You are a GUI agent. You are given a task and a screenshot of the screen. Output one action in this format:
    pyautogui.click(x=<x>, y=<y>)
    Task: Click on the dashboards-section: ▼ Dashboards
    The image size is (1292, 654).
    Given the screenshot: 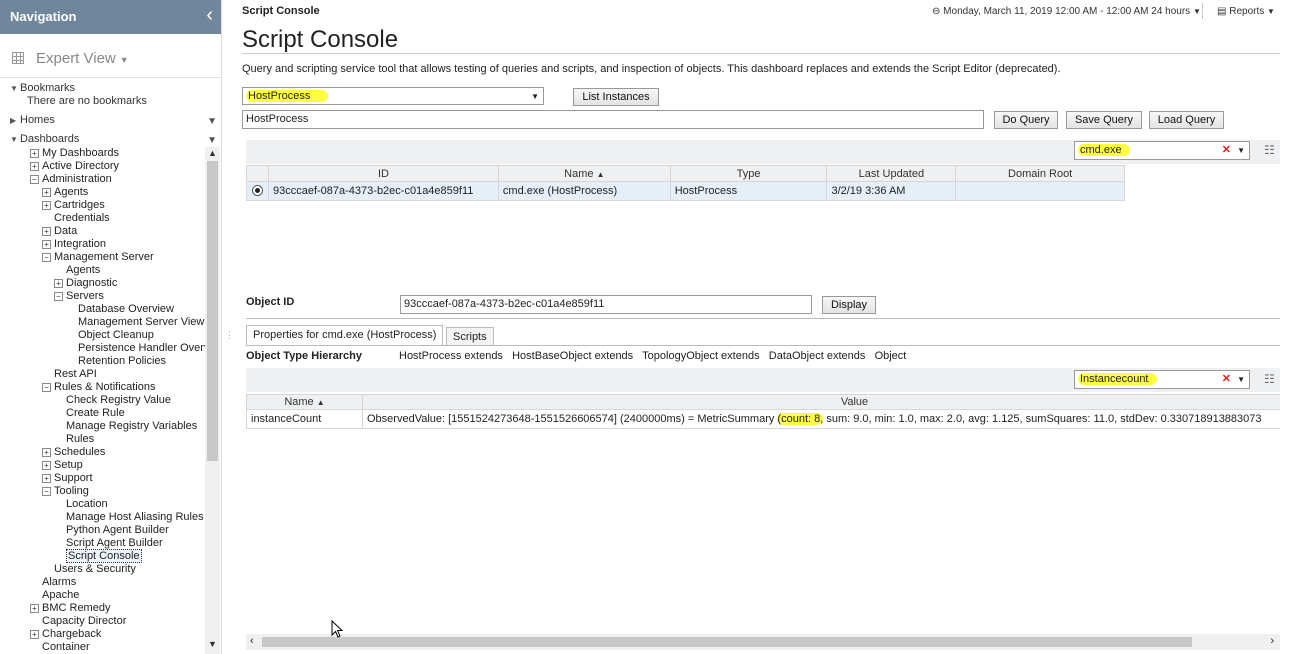 What is the action you would take?
    pyautogui.click(x=44, y=139)
    